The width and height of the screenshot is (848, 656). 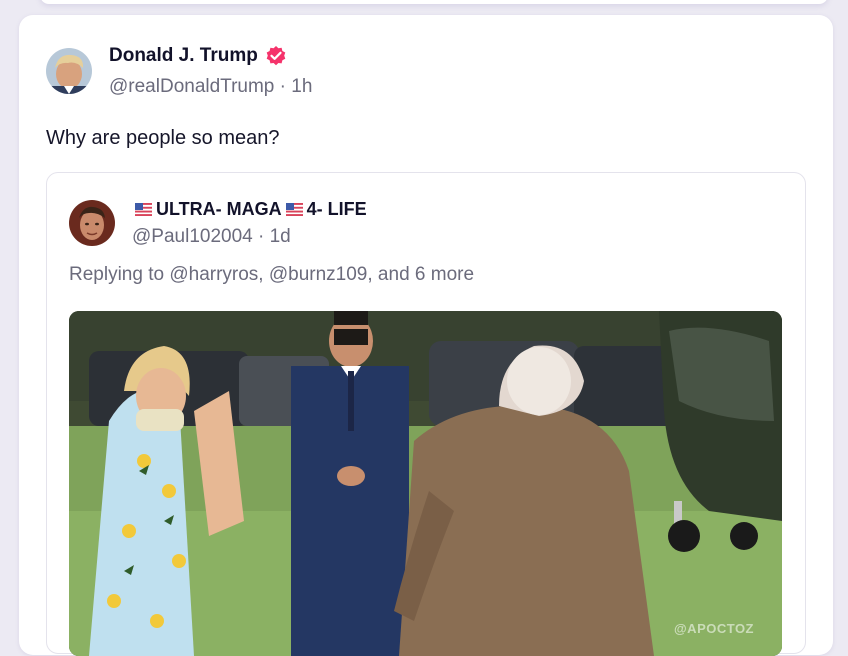 What do you see at coordinates (219, 209) in the screenshot?
I see `quoted-author-name-part1: ULTRA- MAGA` at bounding box center [219, 209].